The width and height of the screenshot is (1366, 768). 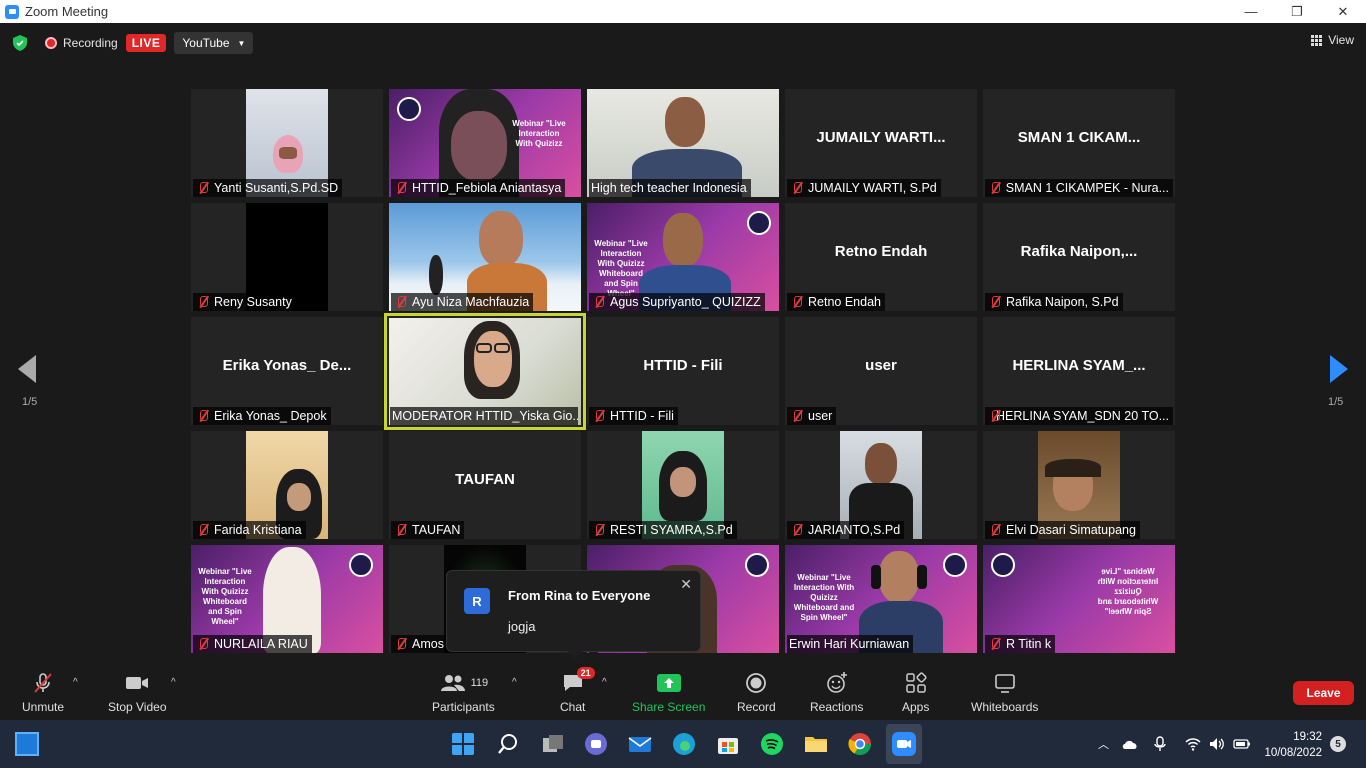 I want to click on search-icon, so click(x=508, y=744).